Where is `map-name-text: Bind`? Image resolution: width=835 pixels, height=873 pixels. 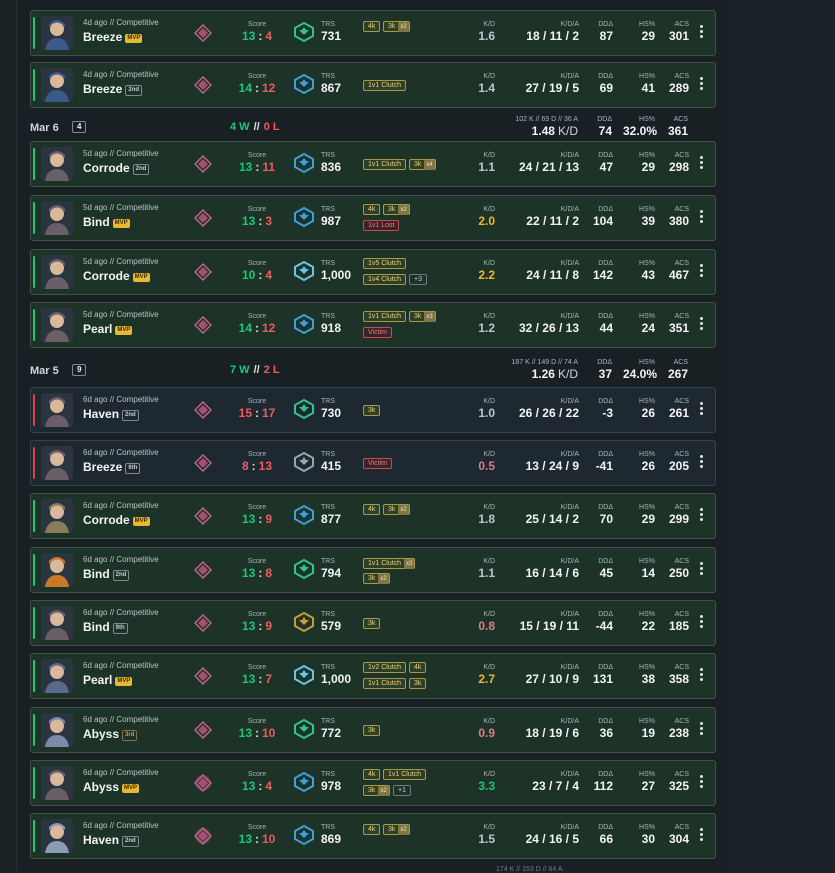
map-name-text: Bind is located at coordinates (96, 574).